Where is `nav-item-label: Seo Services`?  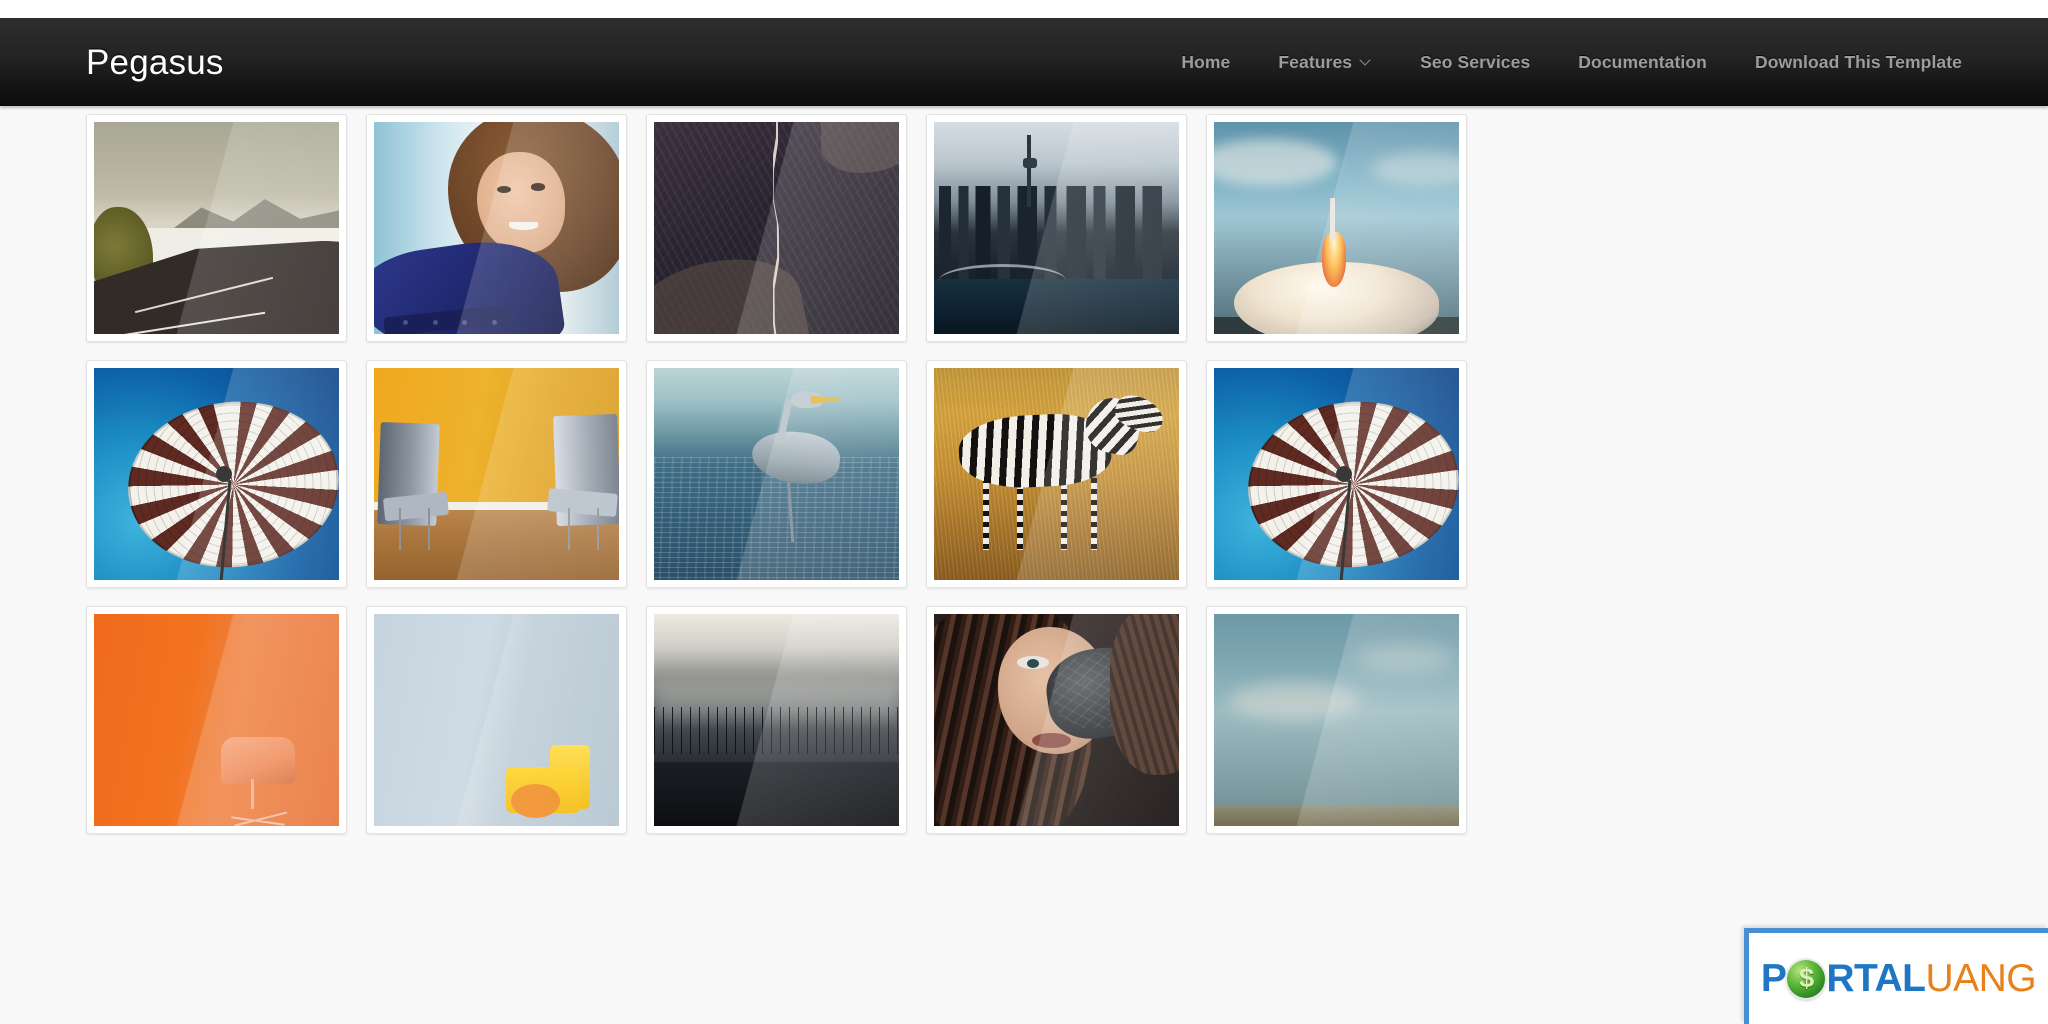 nav-item-label: Seo Services is located at coordinates (1475, 61).